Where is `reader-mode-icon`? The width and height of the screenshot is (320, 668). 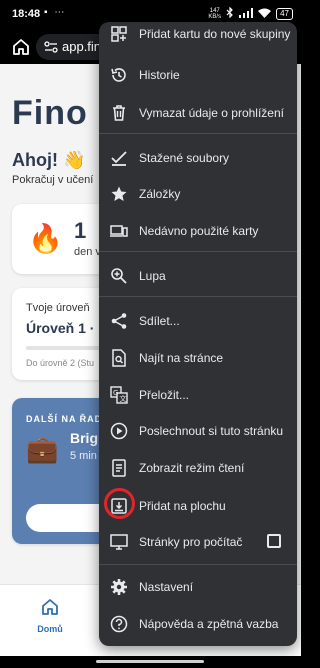 reader-mode-icon is located at coordinates (119, 468).